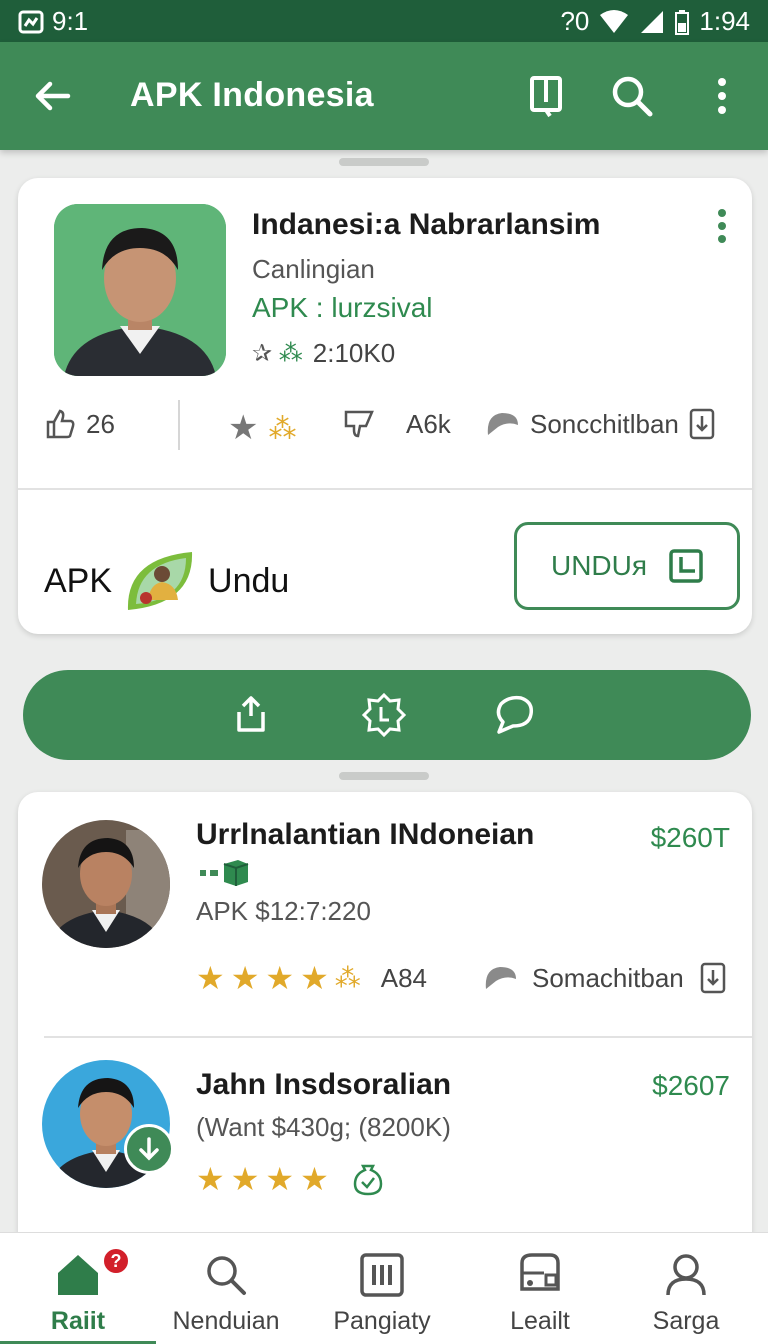 The width and height of the screenshot is (768, 1344). What do you see at coordinates (179, 425) in the screenshot?
I see `stats-divider` at bounding box center [179, 425].